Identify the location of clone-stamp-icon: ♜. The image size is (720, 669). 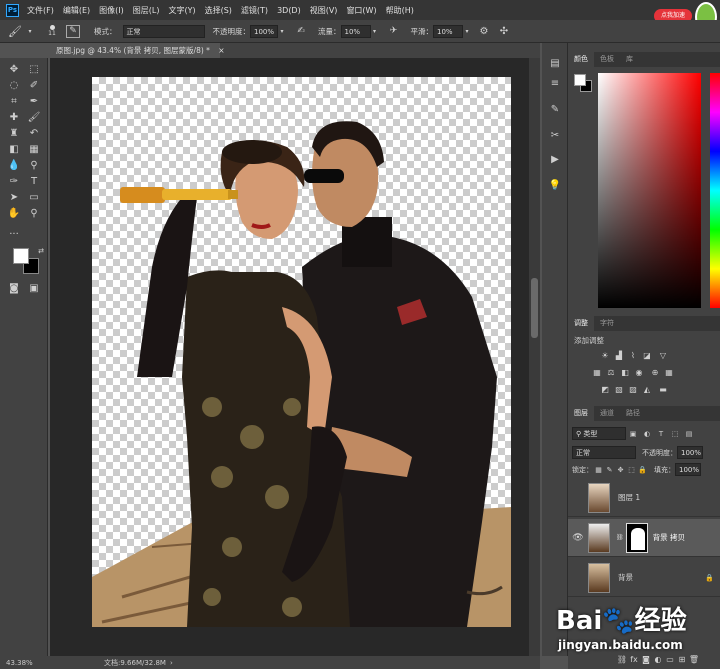
(14, 134).